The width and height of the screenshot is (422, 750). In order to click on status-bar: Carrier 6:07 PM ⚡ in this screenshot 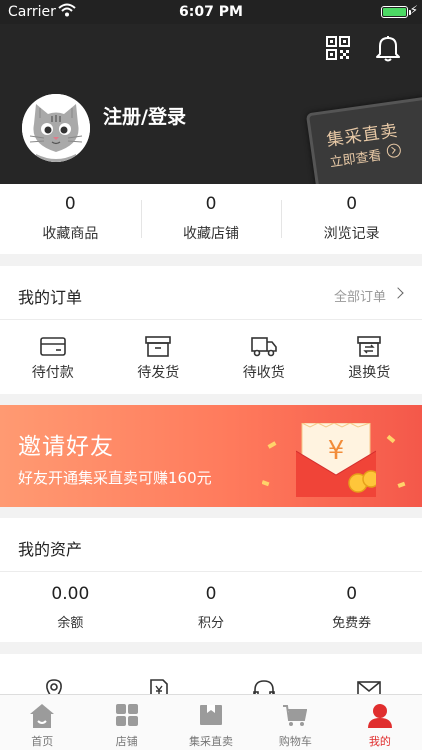, I will do `click(211, 12)`.